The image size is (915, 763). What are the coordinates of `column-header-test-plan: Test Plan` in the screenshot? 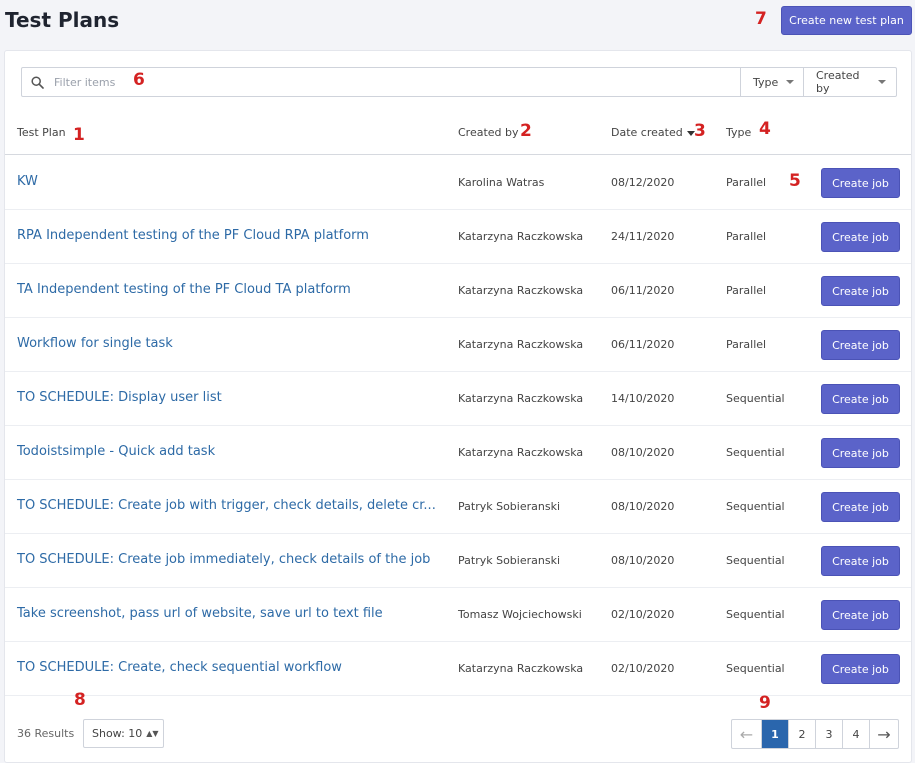 It's located at (41, 132).